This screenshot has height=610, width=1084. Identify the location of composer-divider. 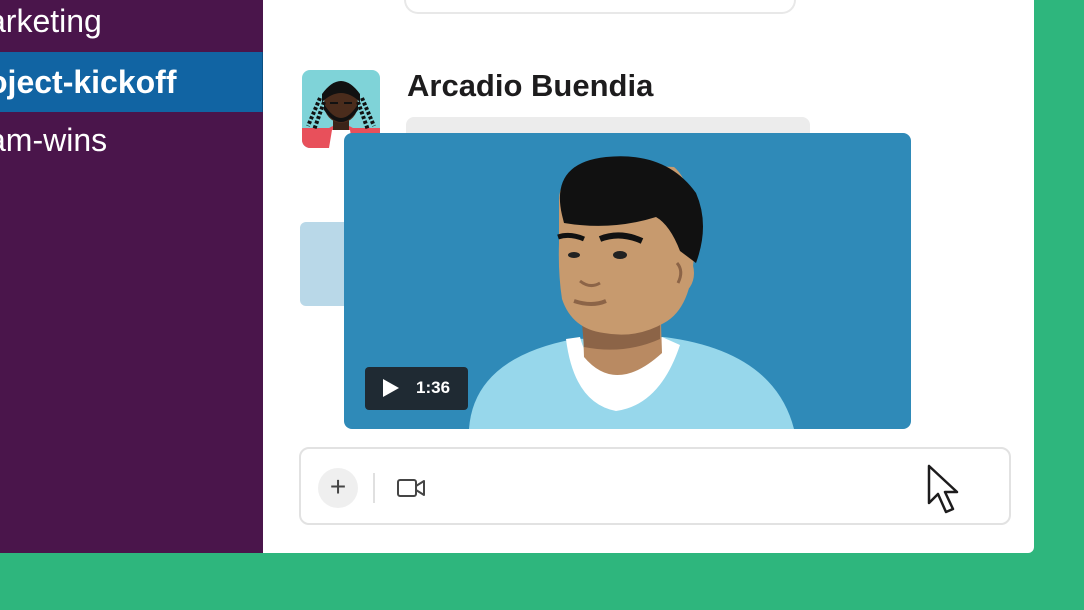
(374, 488).